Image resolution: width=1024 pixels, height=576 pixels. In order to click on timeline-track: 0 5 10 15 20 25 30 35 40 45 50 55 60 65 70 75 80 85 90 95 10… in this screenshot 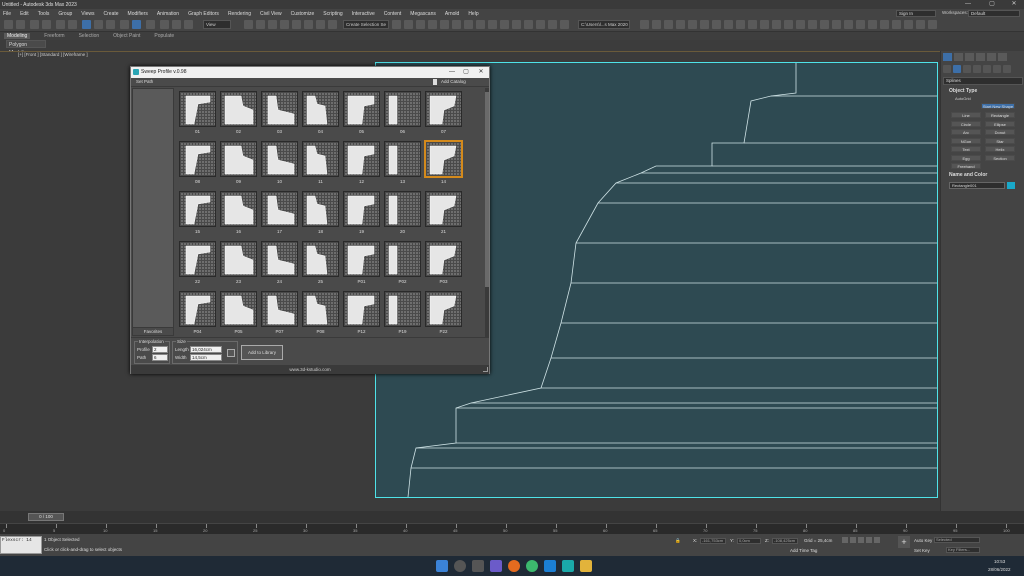, I will do `click(512, 528)`.